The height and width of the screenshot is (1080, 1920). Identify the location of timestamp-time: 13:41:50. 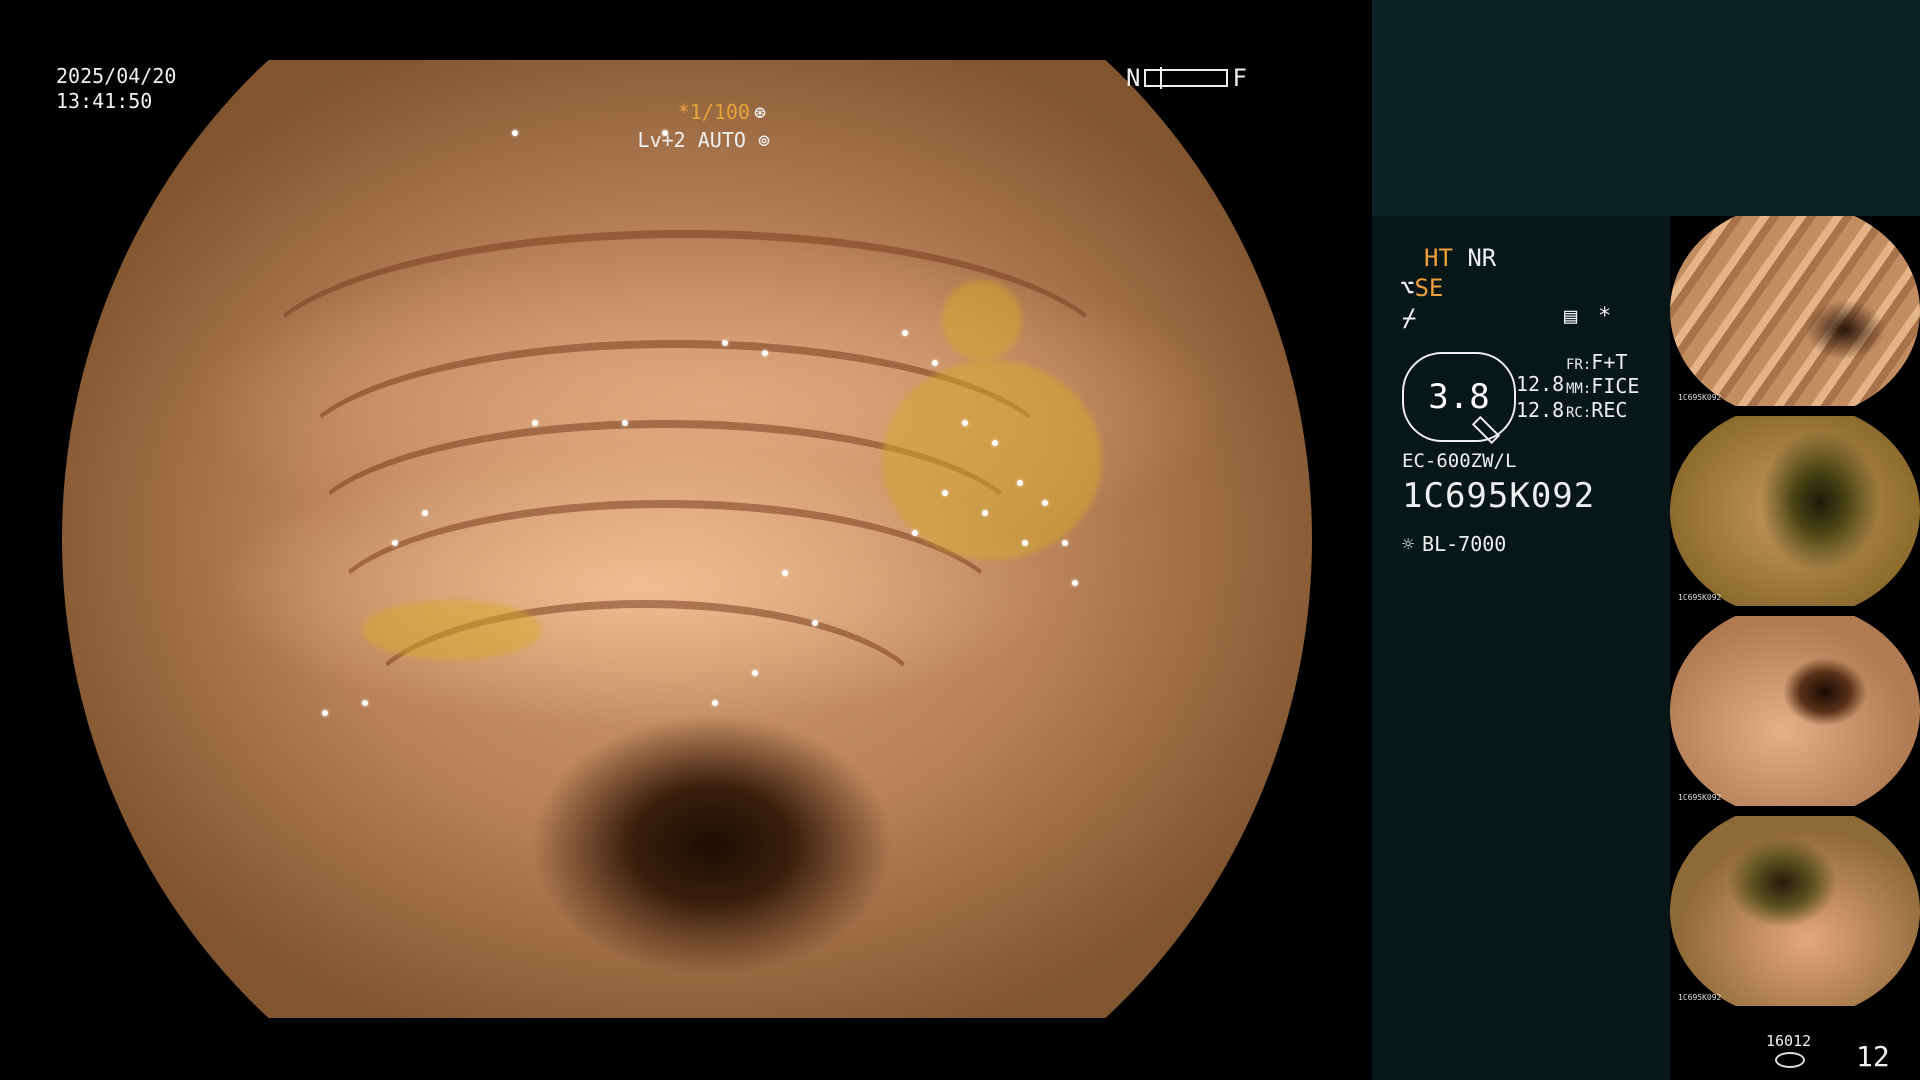
(104, 101).